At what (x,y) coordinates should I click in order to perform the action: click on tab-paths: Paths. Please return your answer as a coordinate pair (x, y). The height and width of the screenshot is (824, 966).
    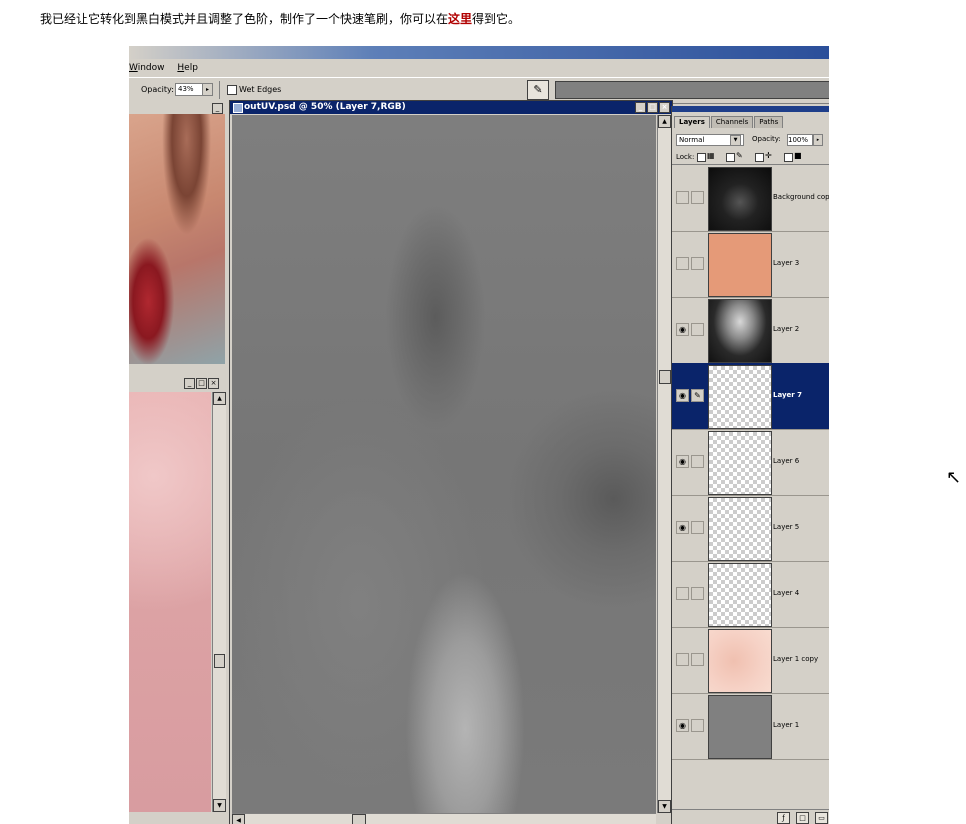
    Looking at the image, I should click on (769, 122).